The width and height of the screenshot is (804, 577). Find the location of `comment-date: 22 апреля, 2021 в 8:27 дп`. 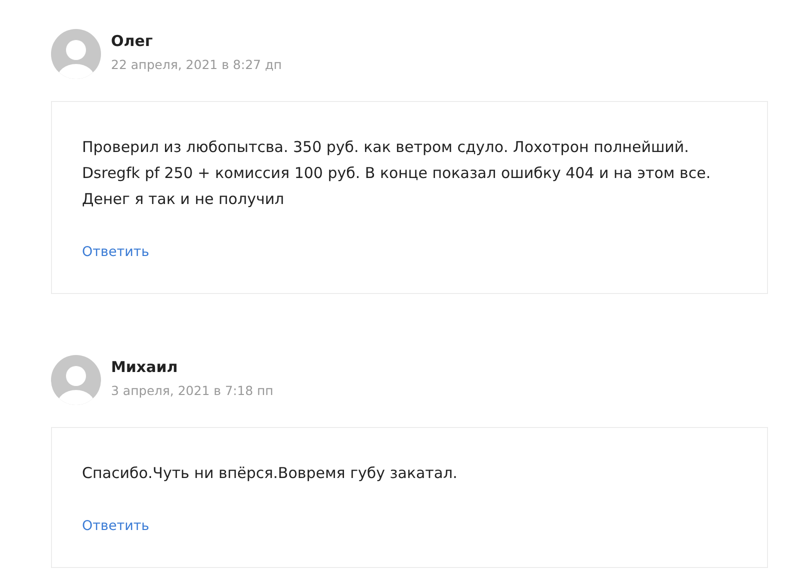

comment-date: 22 апреля, 2021 в 8:27 дп is located at coordinates (196, 65).